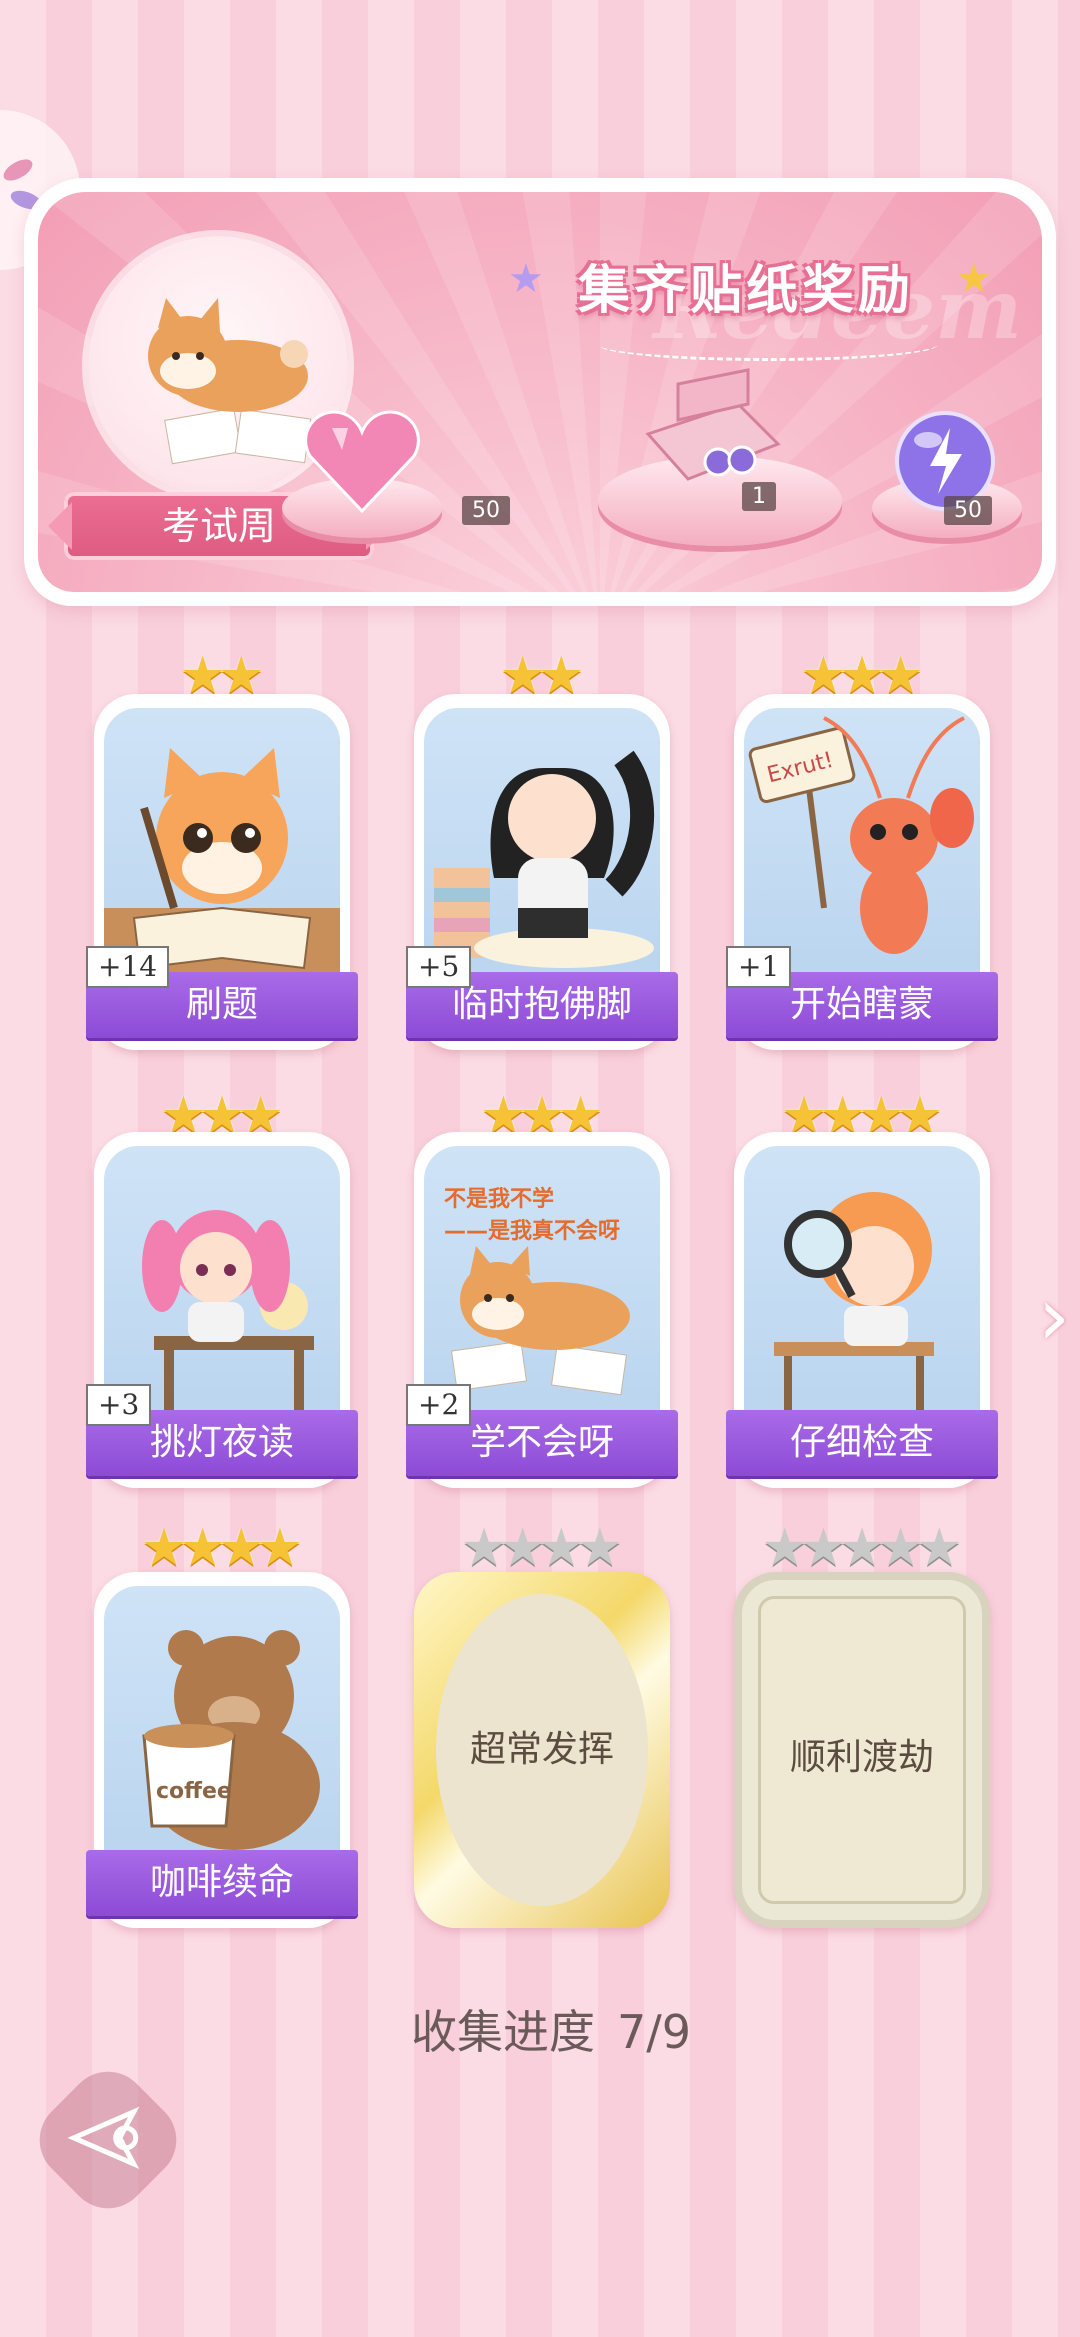 Image resolution: width=1080 pixels, height=2337 pixels. What do you see at coordinates (194, 1791) in the screenshot?
I see `cup-text: coffee` at bounding box center [194, 1791].